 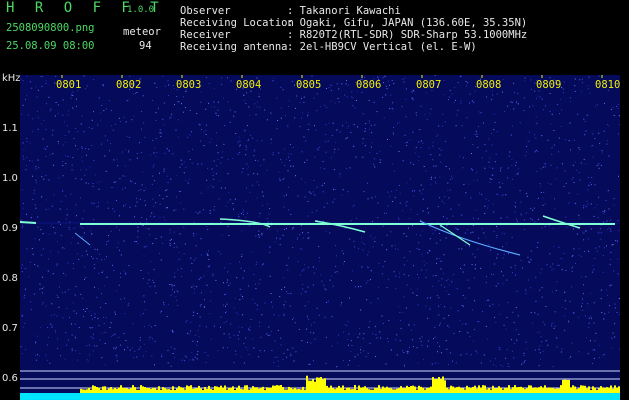 I want to click on date-time: 25.08.09 08:00, so click(x=50, y=46).